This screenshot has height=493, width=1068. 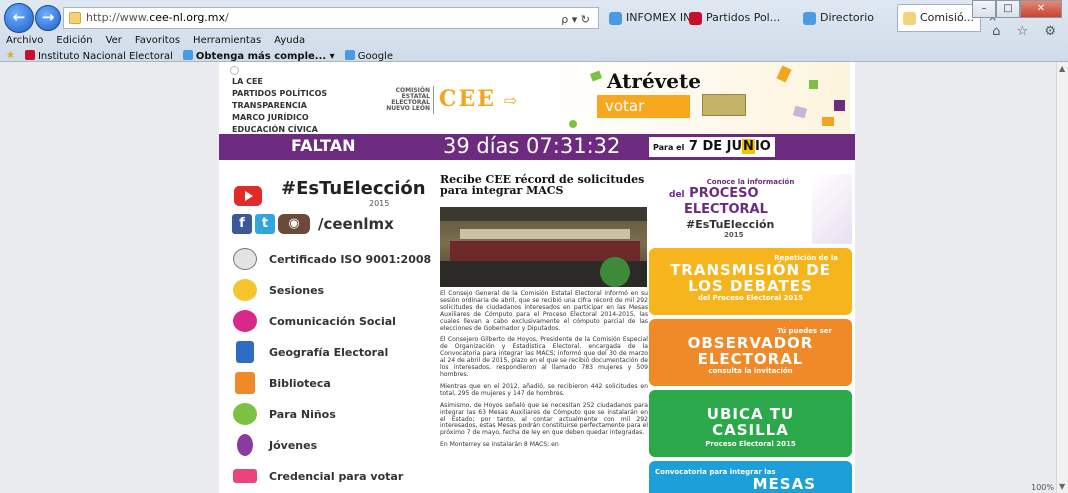 I want to click on site-favicon-icon, so click(x=75, y=18).